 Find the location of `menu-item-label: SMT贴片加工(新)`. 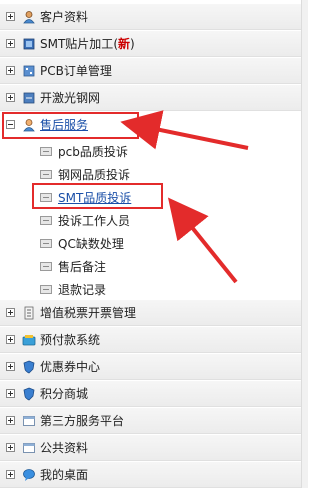

menu-item-label: SMT贴片加工(新) is located at coordinates (87, 44).